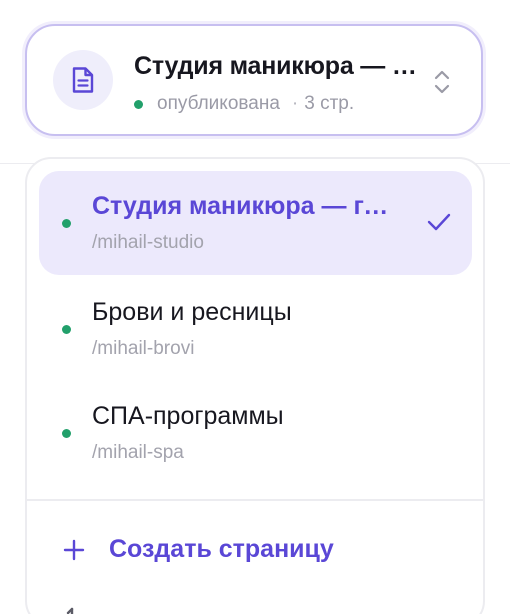  What do you see at coordinates (148, 242) in the screenshot?
I see `page-item-slug: /mihail-studio` at bounding box center [148, 242].